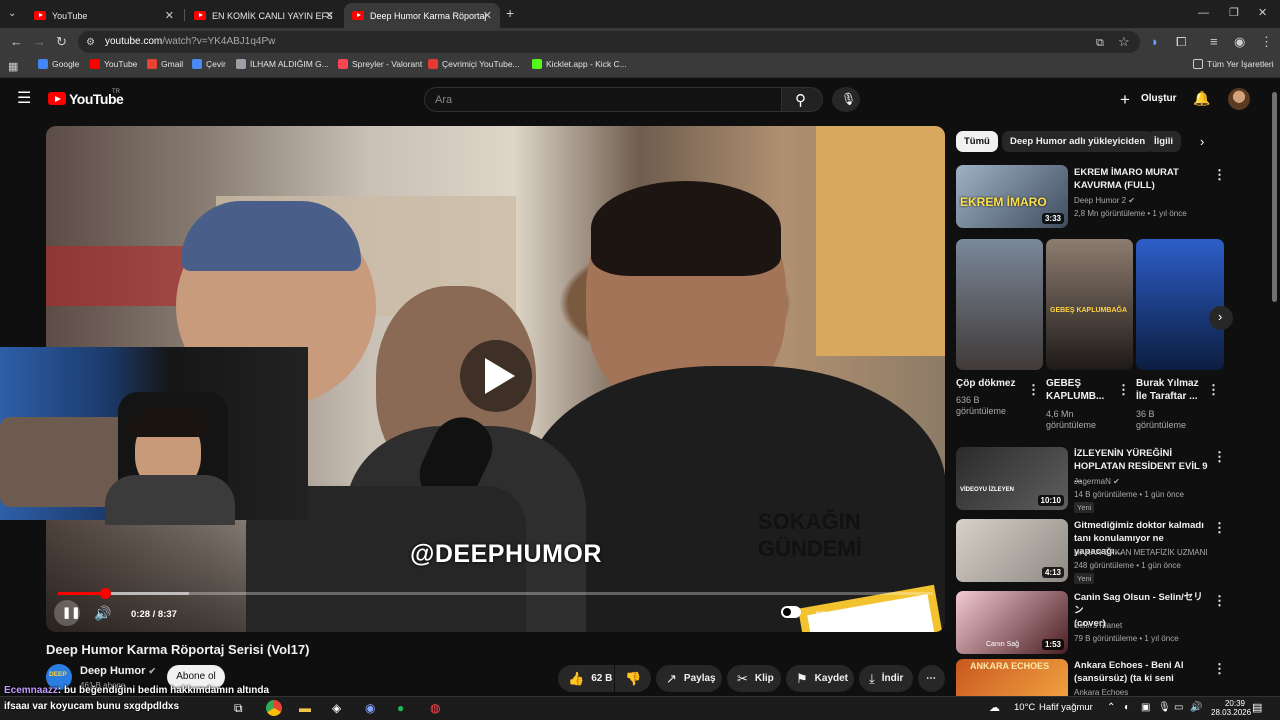 This screenshot has width=1280, height=720. Describe the element at coordinates (510, 13) in the screenshot. I see `new-tab-button: +` at that location.